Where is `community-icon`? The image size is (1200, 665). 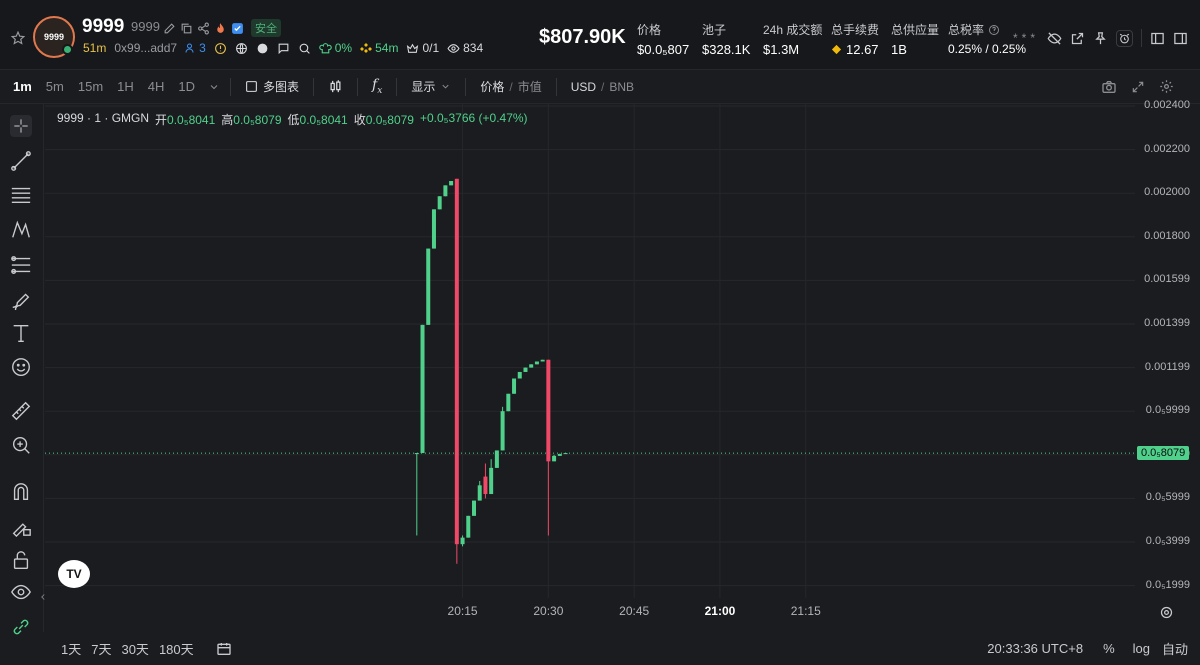
community-icon is located at coordinates (262, 48).